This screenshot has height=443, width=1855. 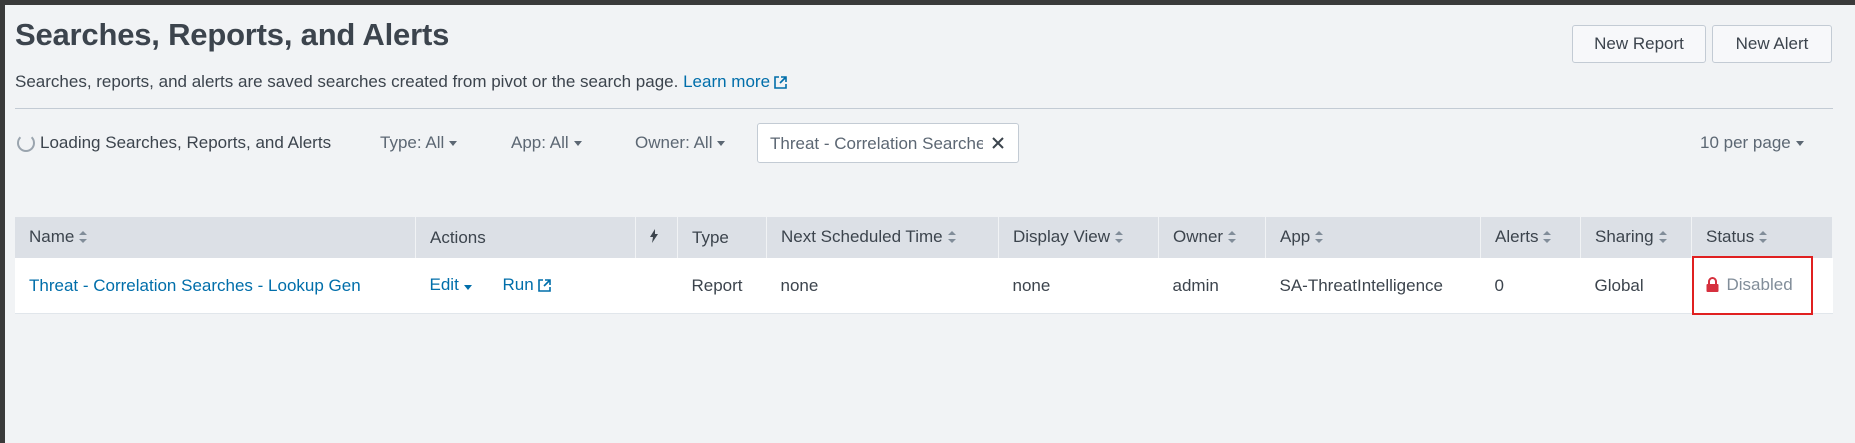 What do you see at coordinates (1752, 285) in the screenshot?
I see `status-highlight-box` at bounding box center [1752, 285].